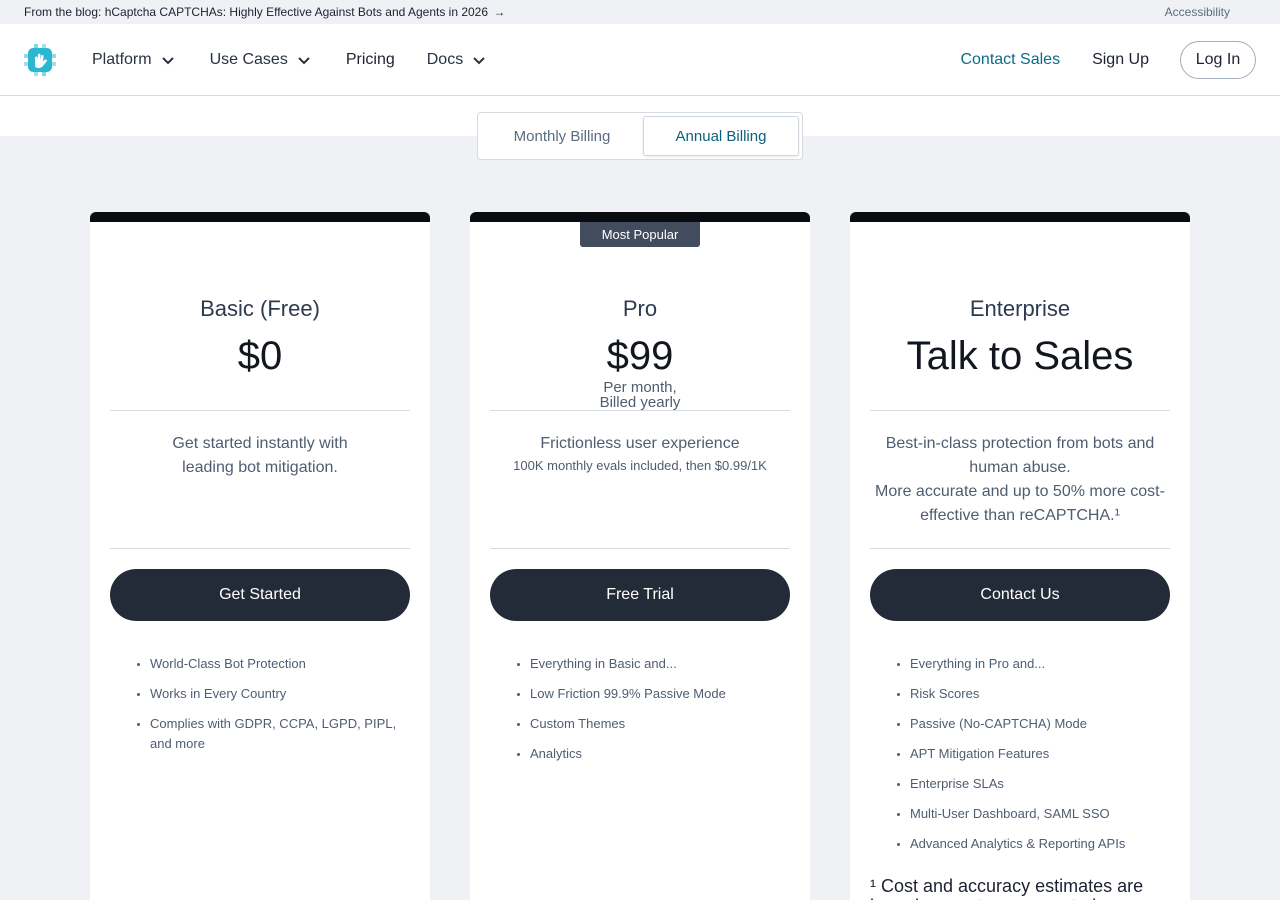  Describe the element at coordinates (1020, 595) in the screenshot. I see `contact-us-button: Contact Us` at that location.